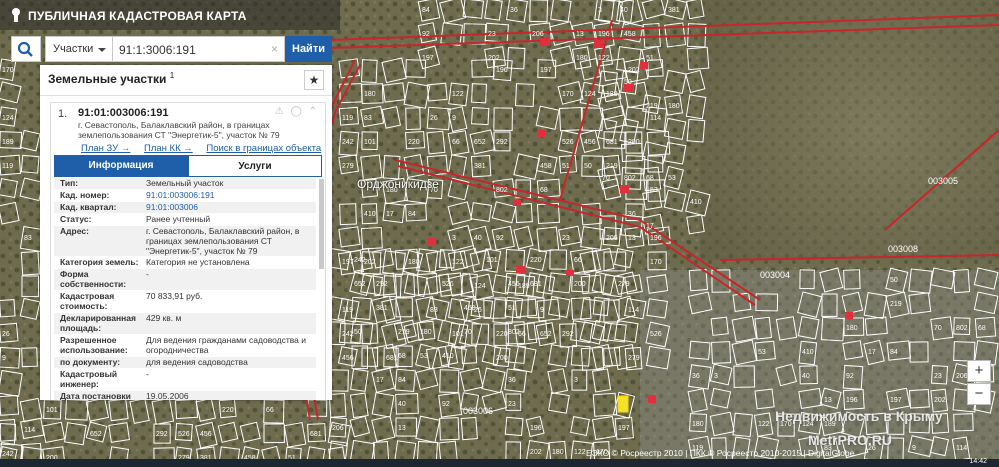 This screenshot has height=467, width=999. What do you see at coordinates (170, 15) in the screenshot?
I see `app-header: ПУБЛИЧНАЯ КАДАСТРОВАЯ КАРТА` at bounding box center [170, 15].